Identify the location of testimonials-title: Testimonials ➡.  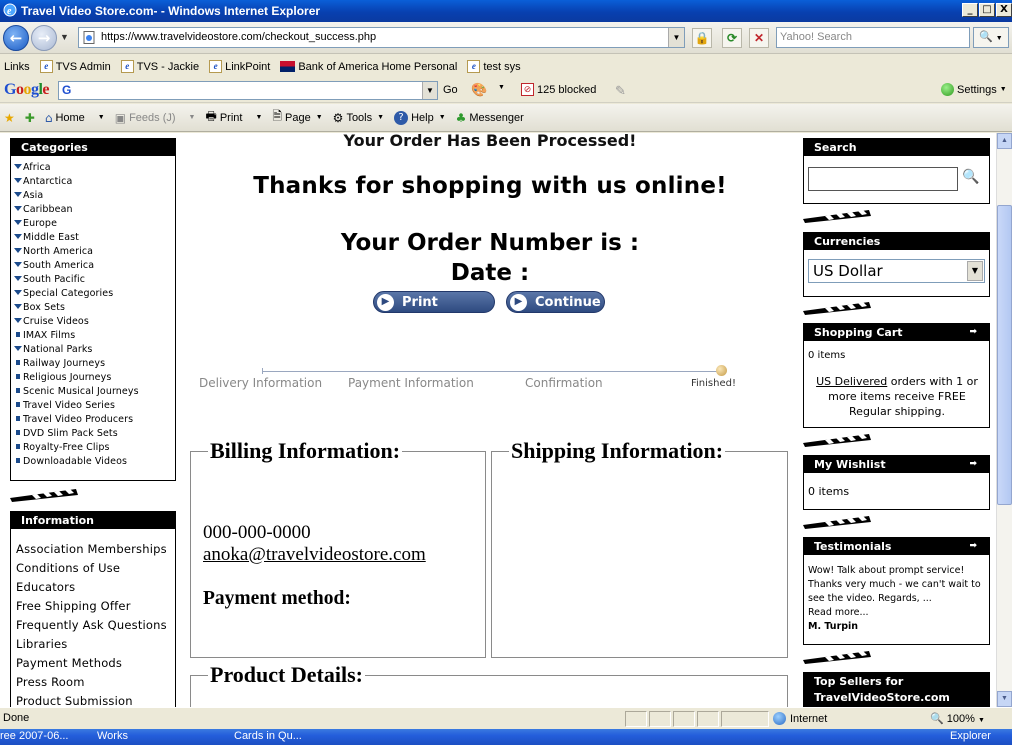
(896, 546).